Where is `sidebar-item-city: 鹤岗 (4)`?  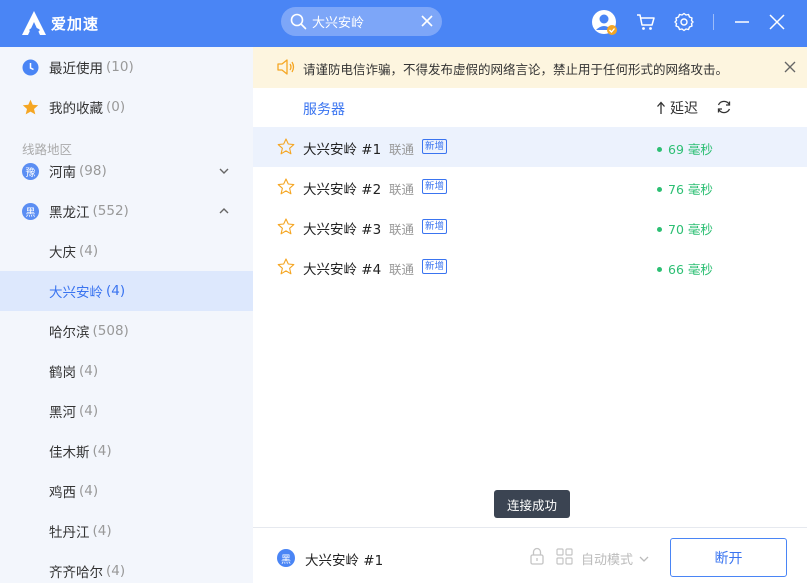 sidebar-item-city: 鹤岗 (4) is located at coordinates (126, 371).